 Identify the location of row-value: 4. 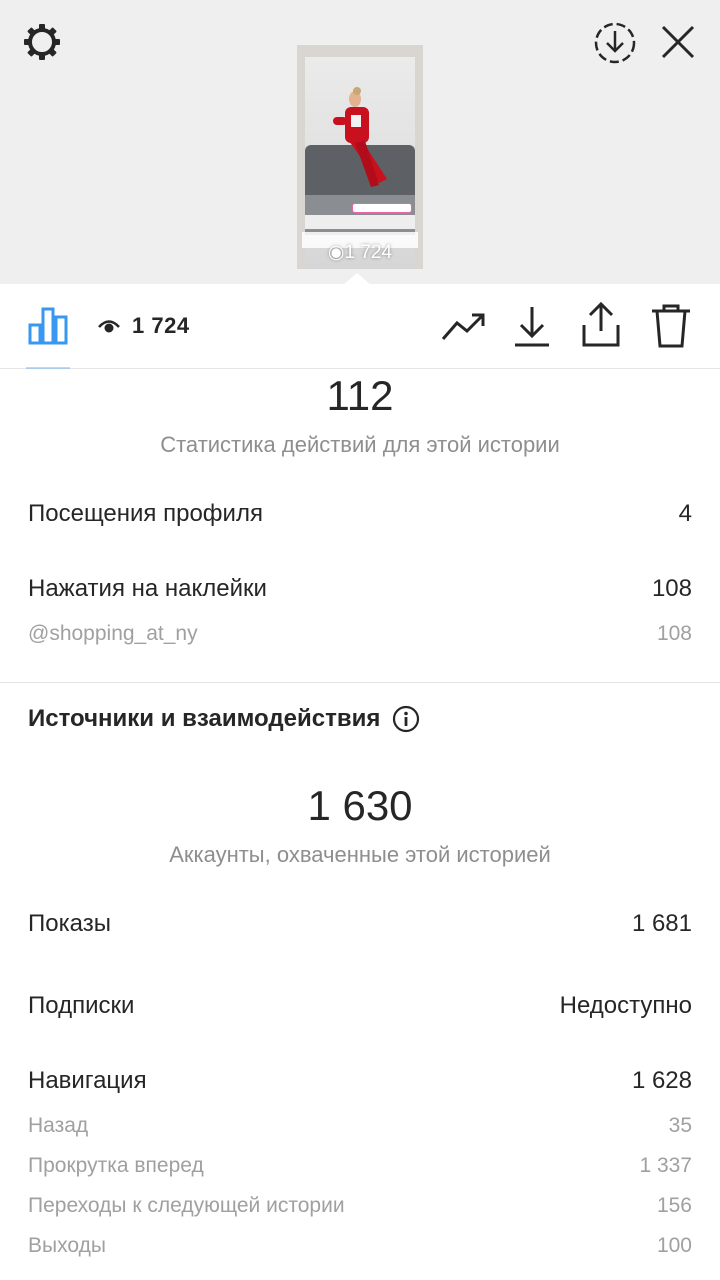
(685, 513).